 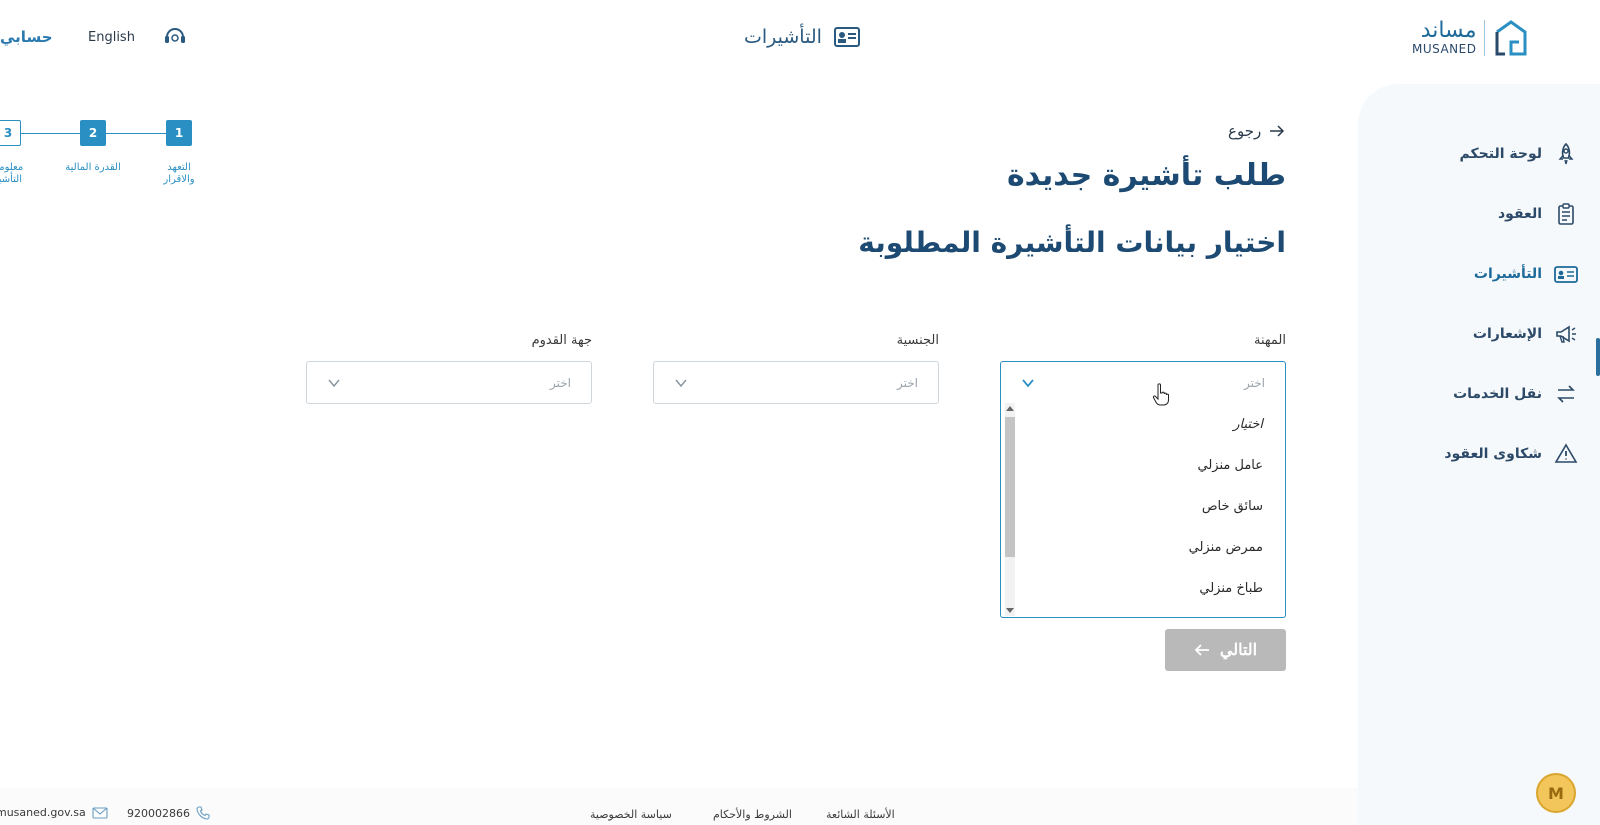 What do you see at coordinates (631, 814) in the screenshot?
I see `footer-link-privacy: سياسة الخصوصية` at bounding box center [631, 814].